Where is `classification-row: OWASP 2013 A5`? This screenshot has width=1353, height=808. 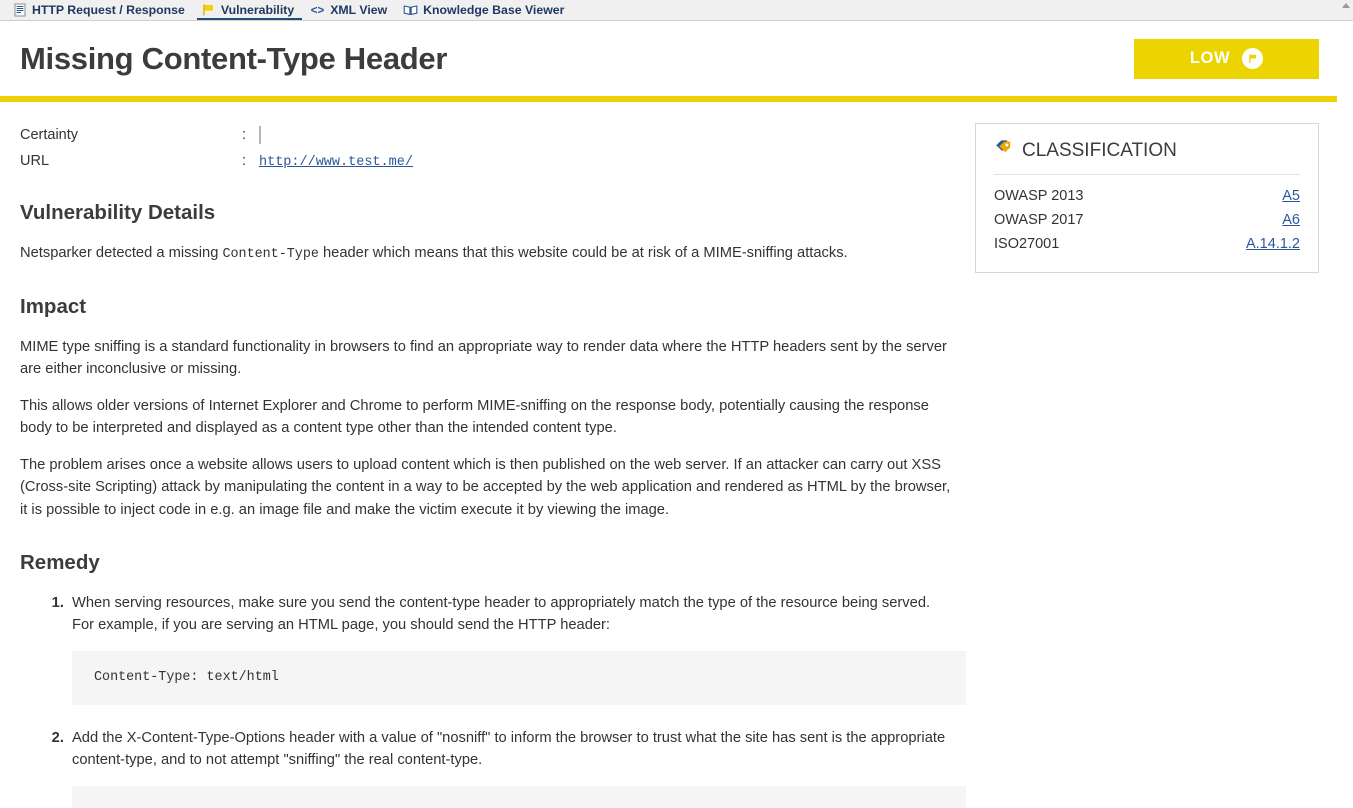 classification-row: OWASP 2013 A5 is located at coordinates (1147, 196).